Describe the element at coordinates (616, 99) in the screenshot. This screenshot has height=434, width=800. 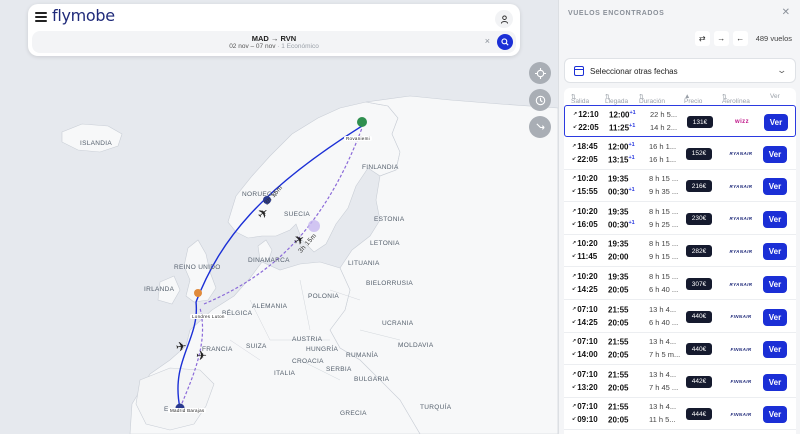
I see `col-llegada: Llegada ⇅` at that location.